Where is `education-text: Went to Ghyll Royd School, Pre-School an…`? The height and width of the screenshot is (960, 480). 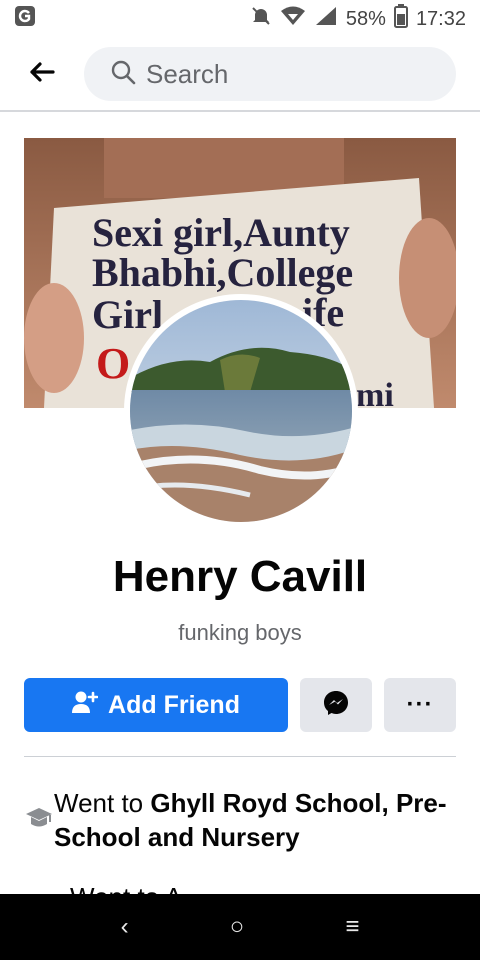 education-text: Went to Ghyll Royd School, Pre-School an… is located at coordinates (255, 820).